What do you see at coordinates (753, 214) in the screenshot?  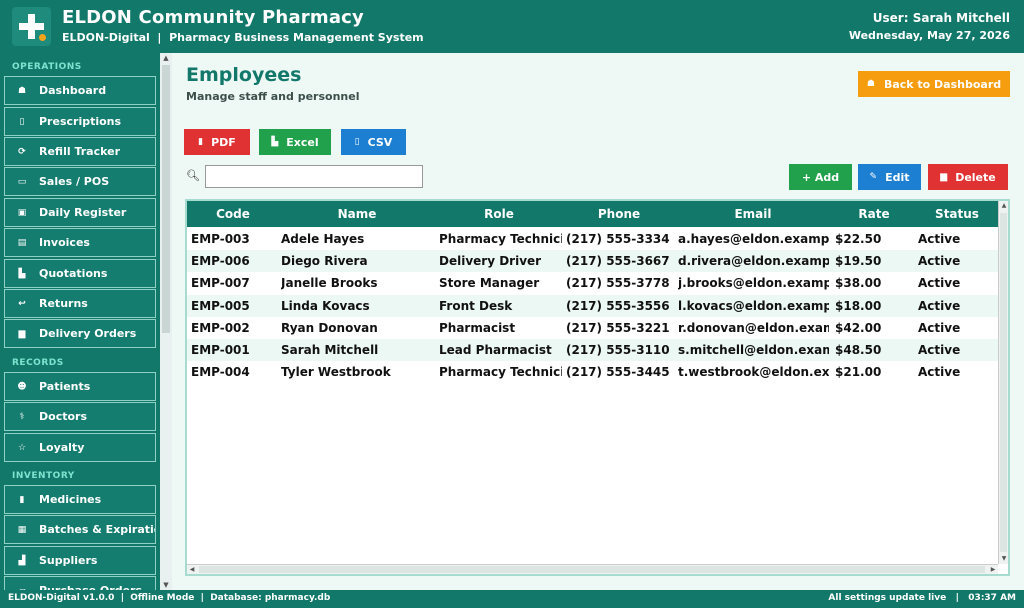 I see `column-header-email: Email` at bounding box center [753, 214].